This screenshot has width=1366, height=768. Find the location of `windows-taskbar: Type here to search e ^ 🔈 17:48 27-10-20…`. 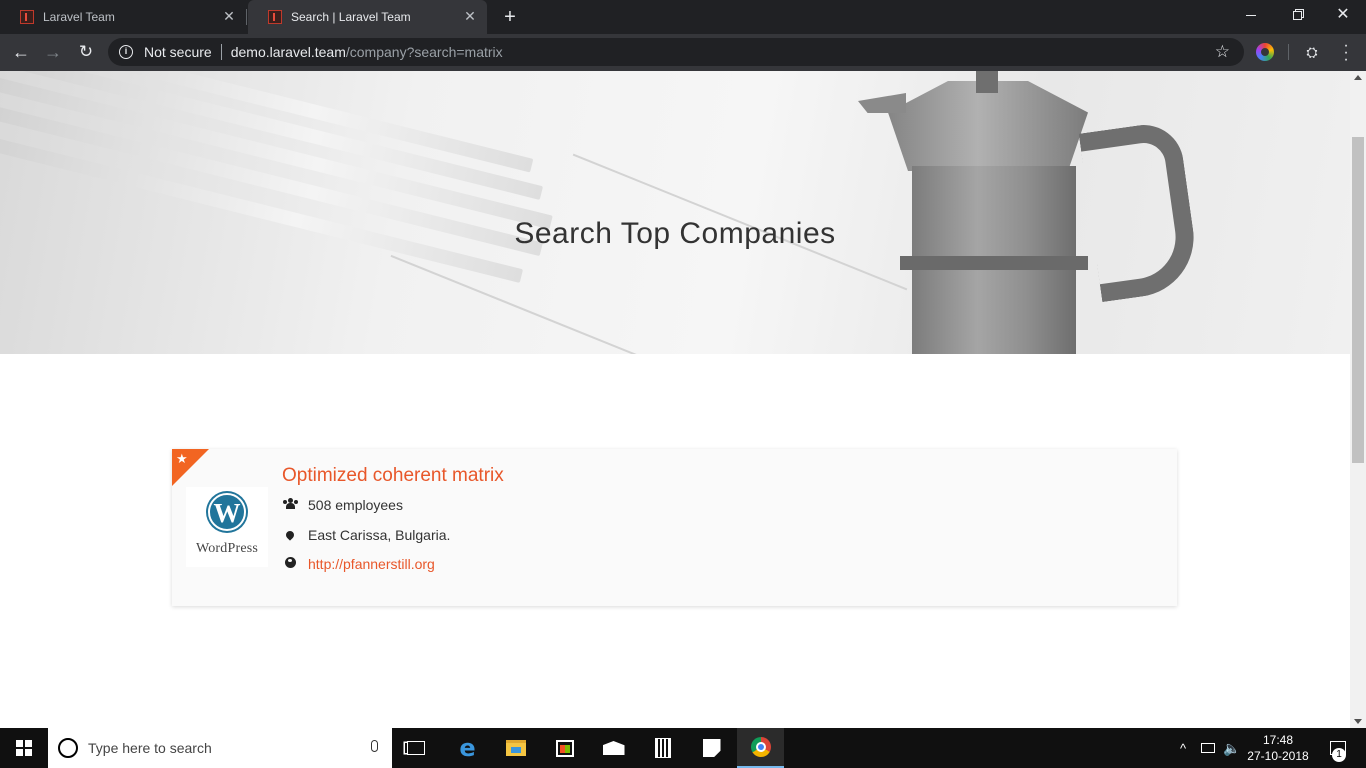

windows-taskbar: Type here to search e ^ 🔈 17:48 27-10-20… is located at coordinates (683, 748).